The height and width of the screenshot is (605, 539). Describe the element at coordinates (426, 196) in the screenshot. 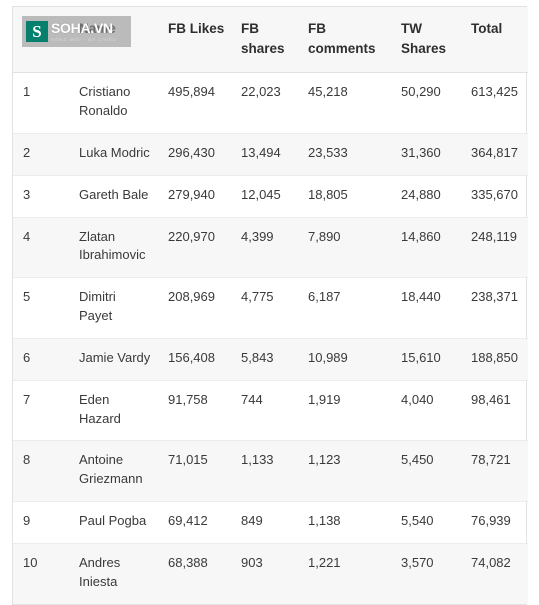

I see `cell-tw-shares: 24,880` at that location.